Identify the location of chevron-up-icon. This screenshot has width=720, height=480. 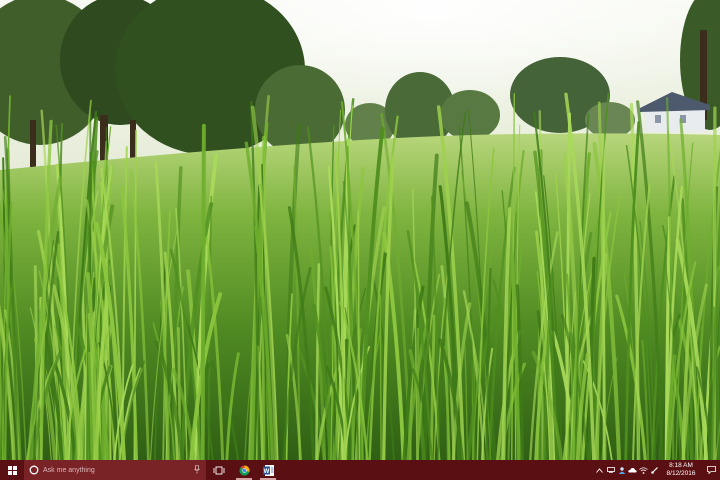
(599, 470).